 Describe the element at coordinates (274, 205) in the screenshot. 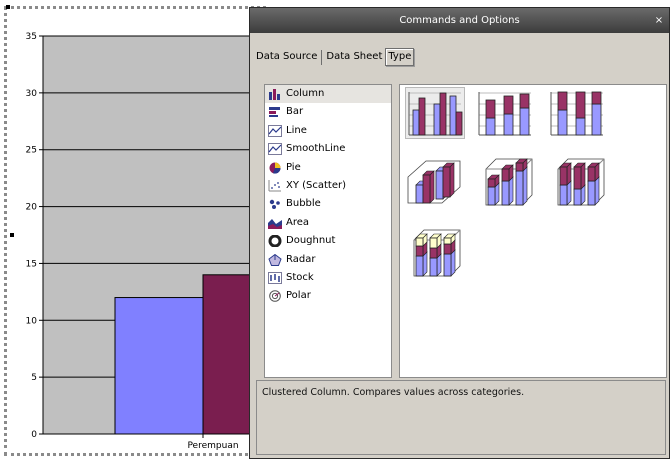

I see `bubble-chart-icon` at that location.